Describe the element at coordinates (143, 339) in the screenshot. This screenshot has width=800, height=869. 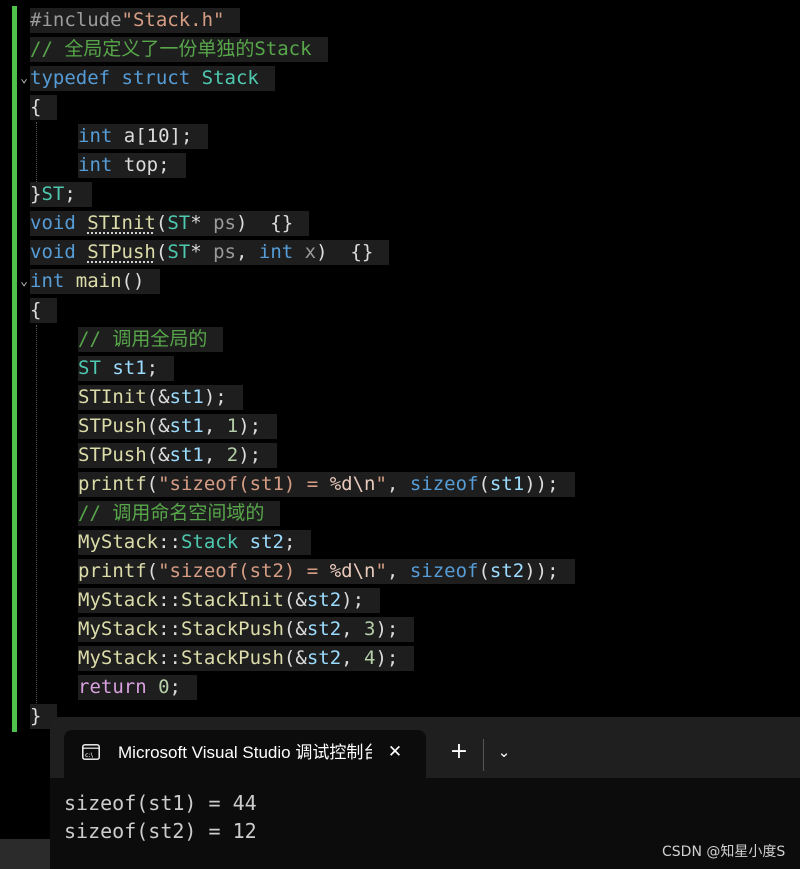
I see `code-token: // 调用全局的` at that location.